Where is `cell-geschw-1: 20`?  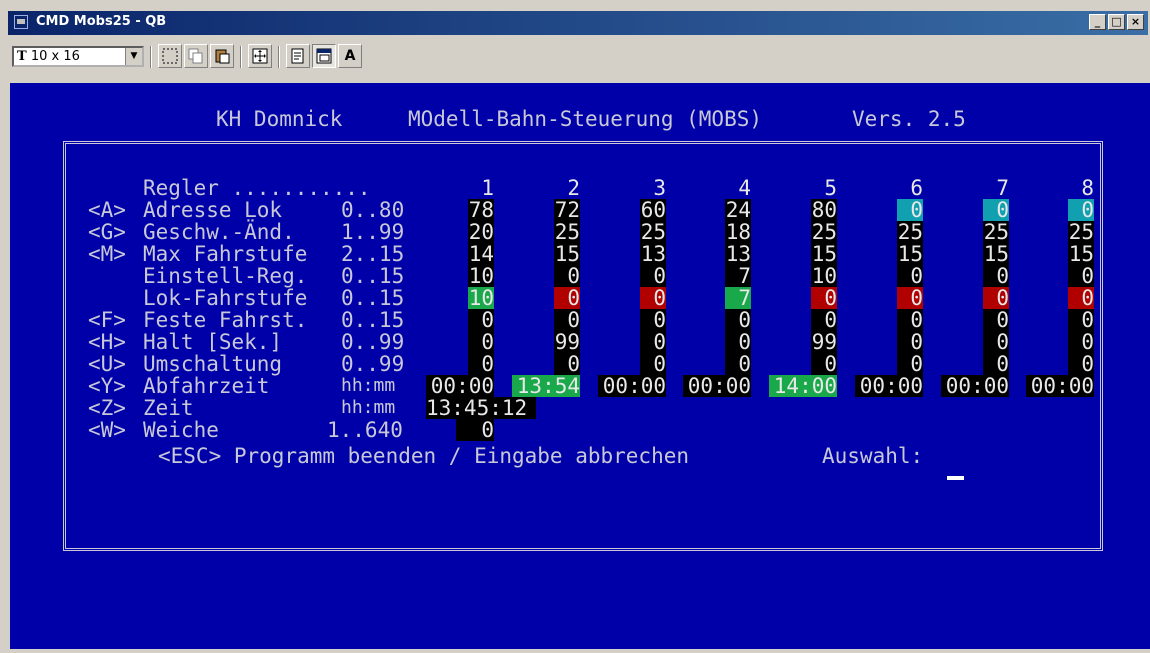 cell-geschw-1: 20 is located at coordinates (481, 232).